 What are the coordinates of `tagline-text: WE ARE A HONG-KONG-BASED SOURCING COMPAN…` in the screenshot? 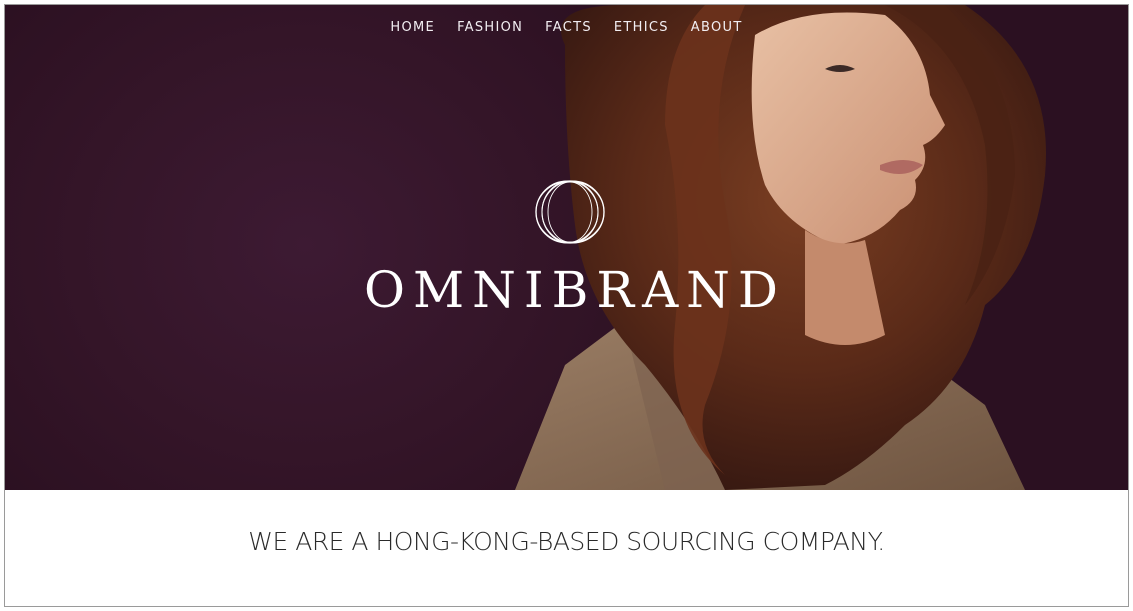 It's located at (566, 541).